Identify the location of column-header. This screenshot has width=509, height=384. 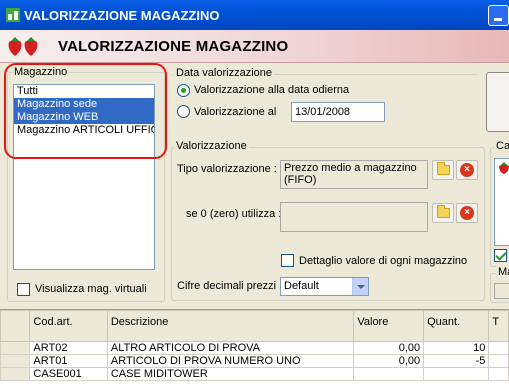
(15, 326).